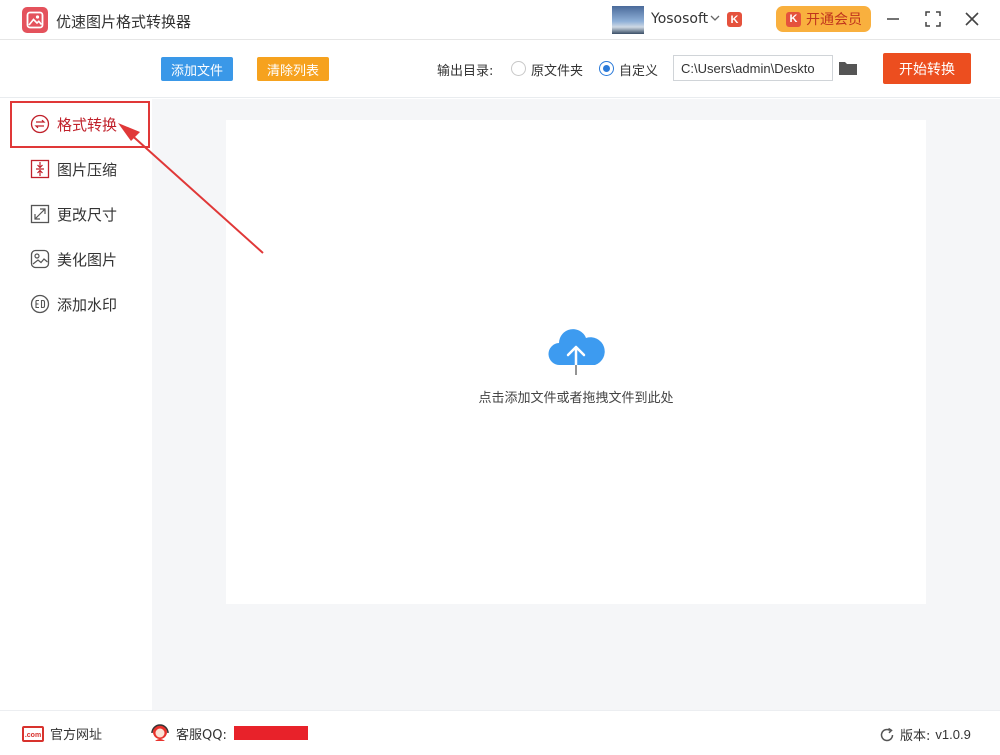  What do you see at coordinates (35, 20) in the screenshot?
I see `app-logo-icon` at bounding box center [35, 20].